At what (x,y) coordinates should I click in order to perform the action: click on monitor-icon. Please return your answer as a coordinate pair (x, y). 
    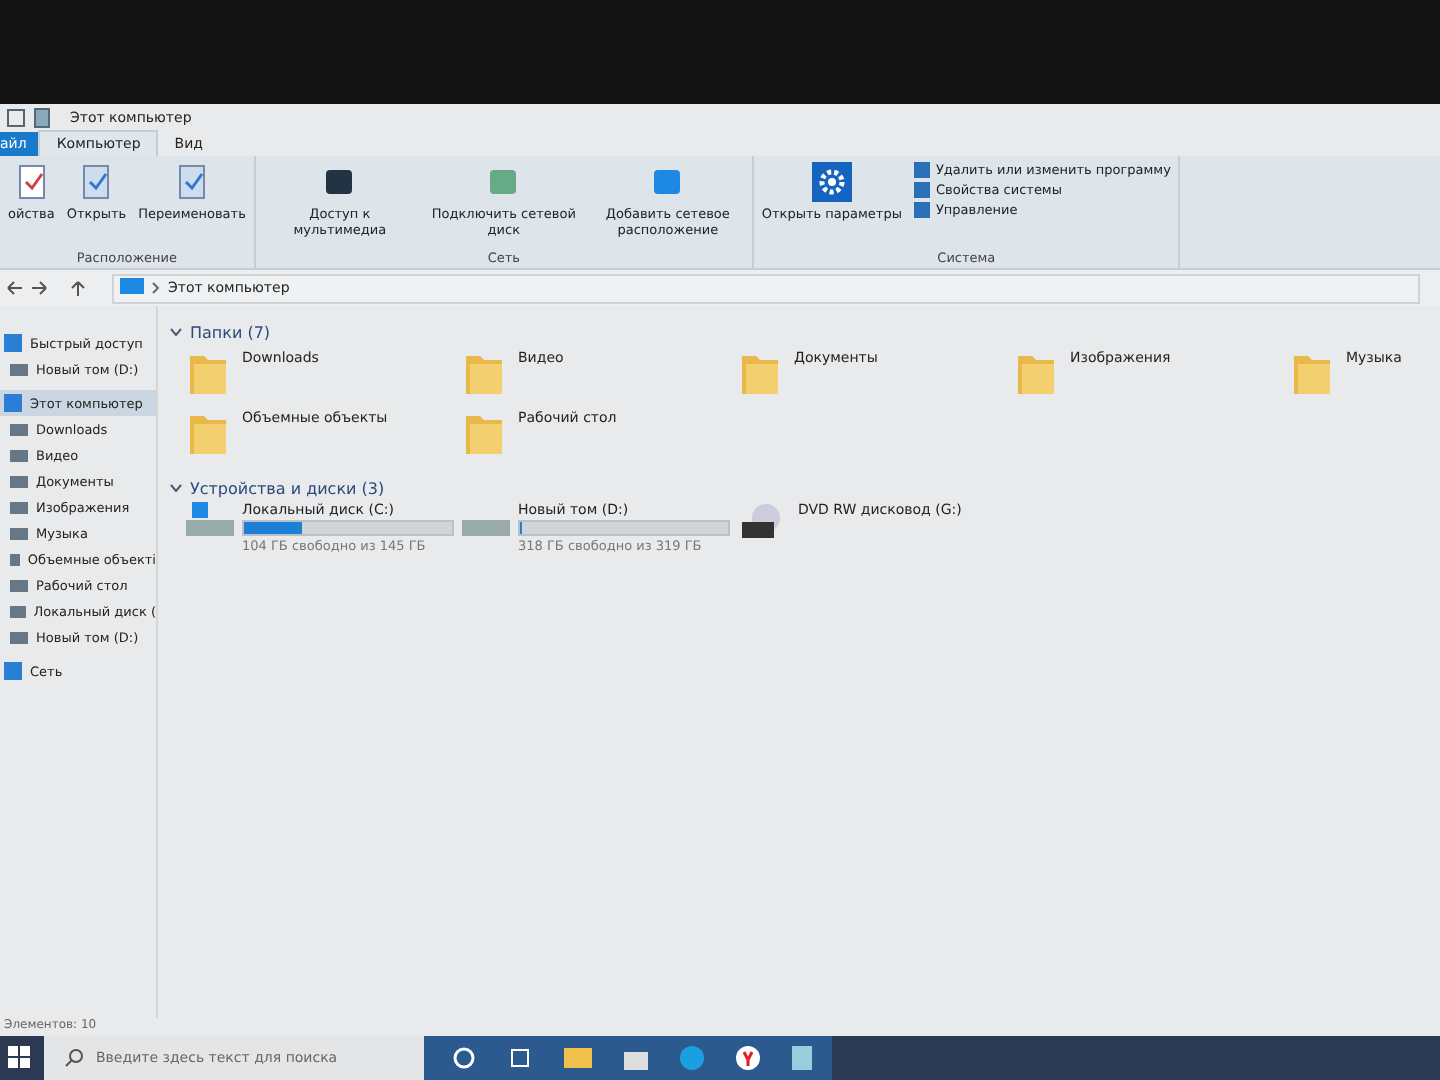
    Looking at the image, I should click on (132, 288).